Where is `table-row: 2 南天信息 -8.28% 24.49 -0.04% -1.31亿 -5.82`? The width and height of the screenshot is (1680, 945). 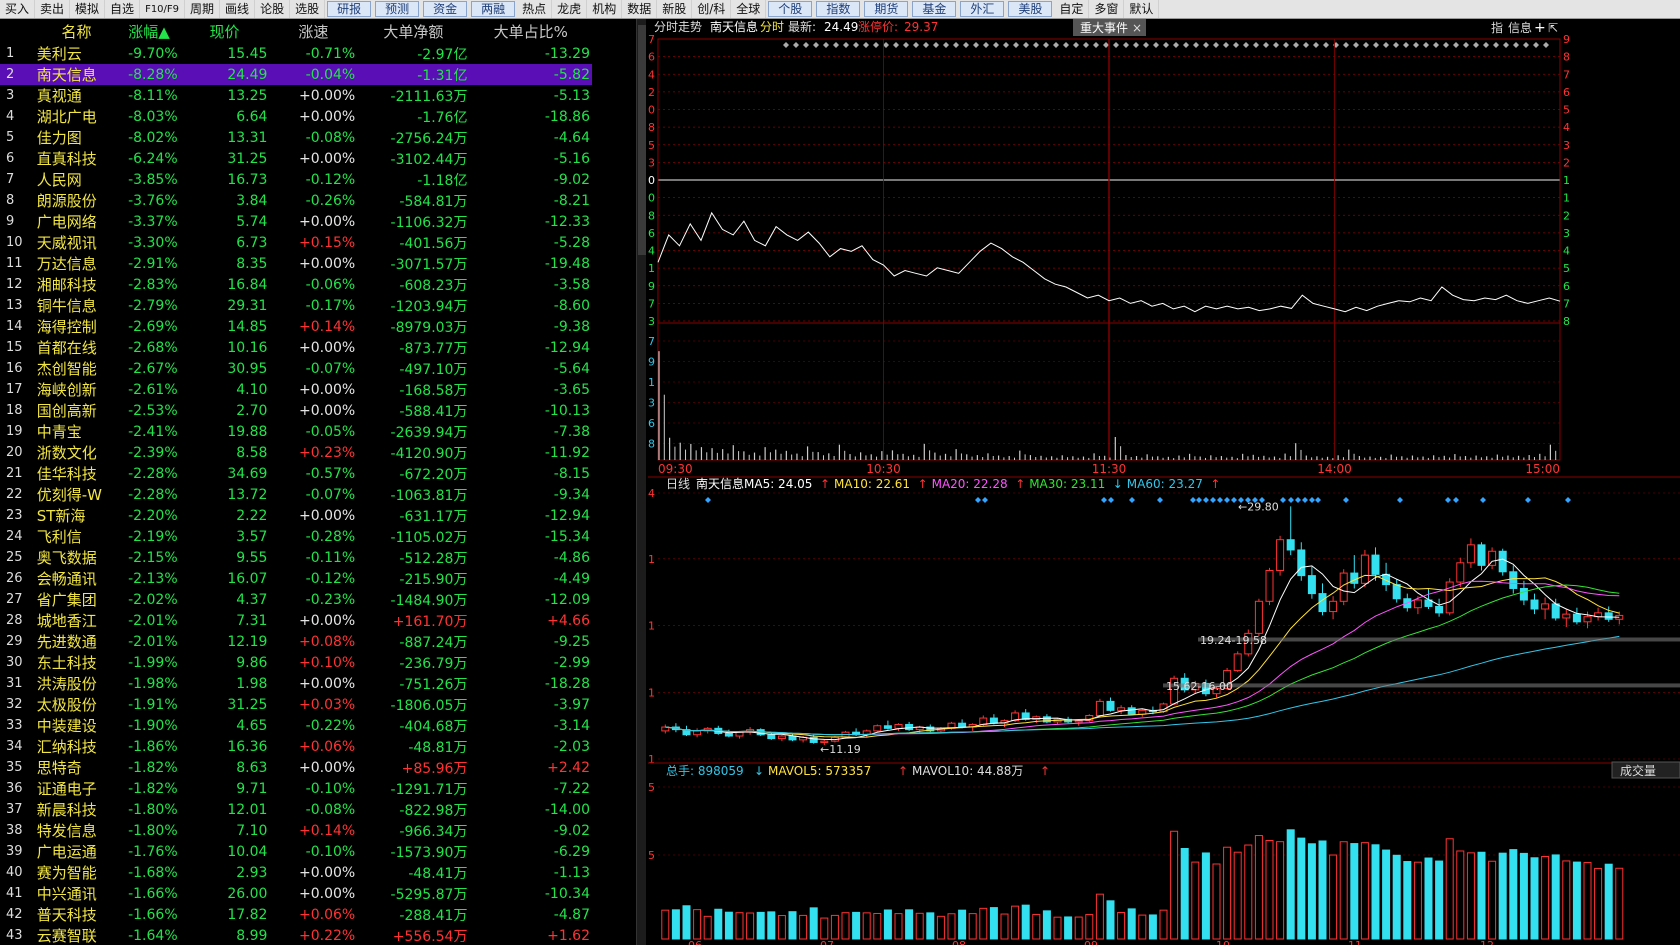 table-row: 2 南天信息 -8.28% 24.49 -0.04% -1.31亿 -5.82 is located at coordinates (296, 74).